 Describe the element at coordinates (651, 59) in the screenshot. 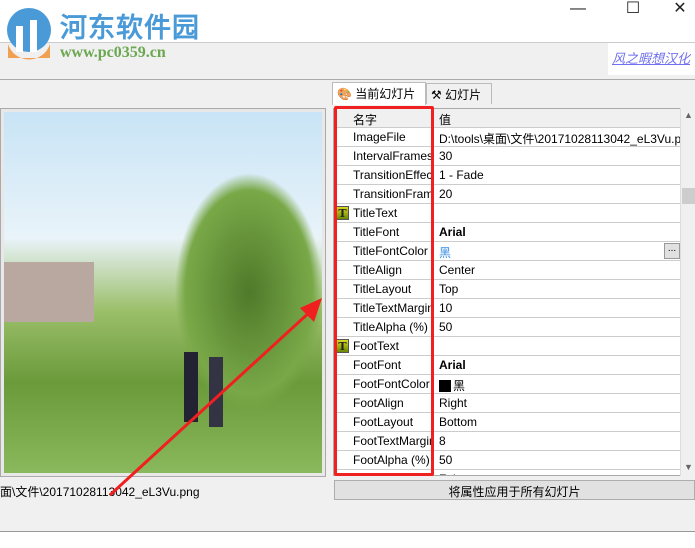

I see `credit-link: 风之暇想汉化` at that location.